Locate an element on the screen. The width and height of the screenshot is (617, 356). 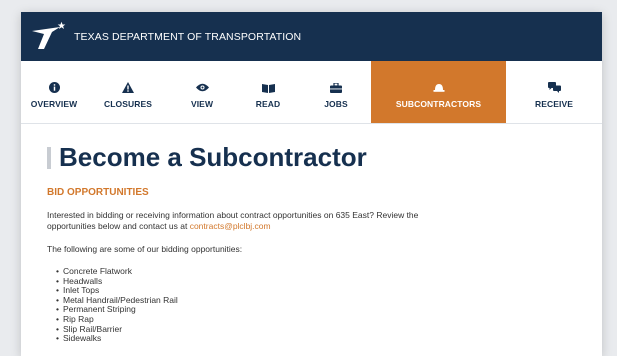
info-icon is located at coordinates (54, 88).